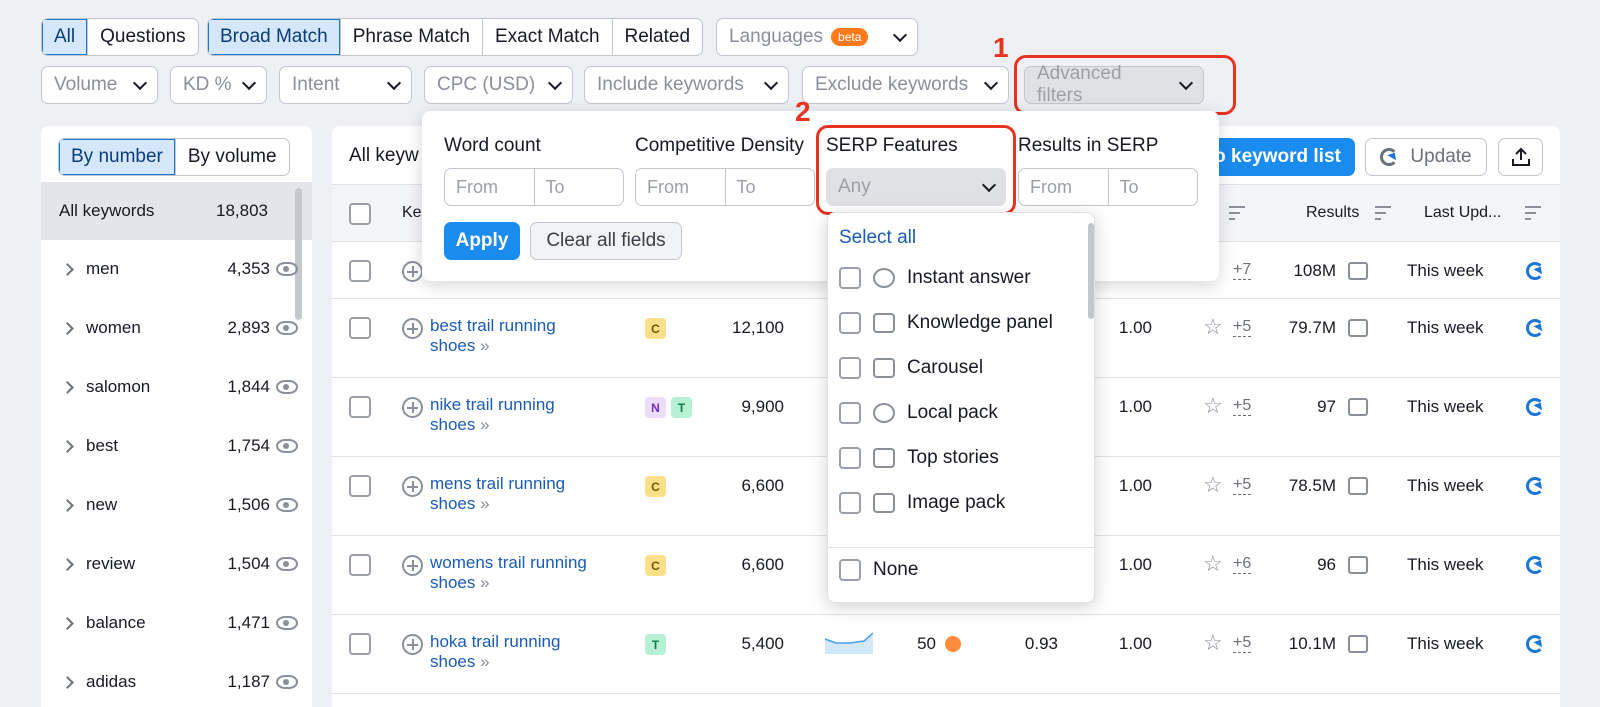  Describe the element at coordinates (817, 37) in the screenshot. I see `languages-dropdown: Languages beta` at that location.